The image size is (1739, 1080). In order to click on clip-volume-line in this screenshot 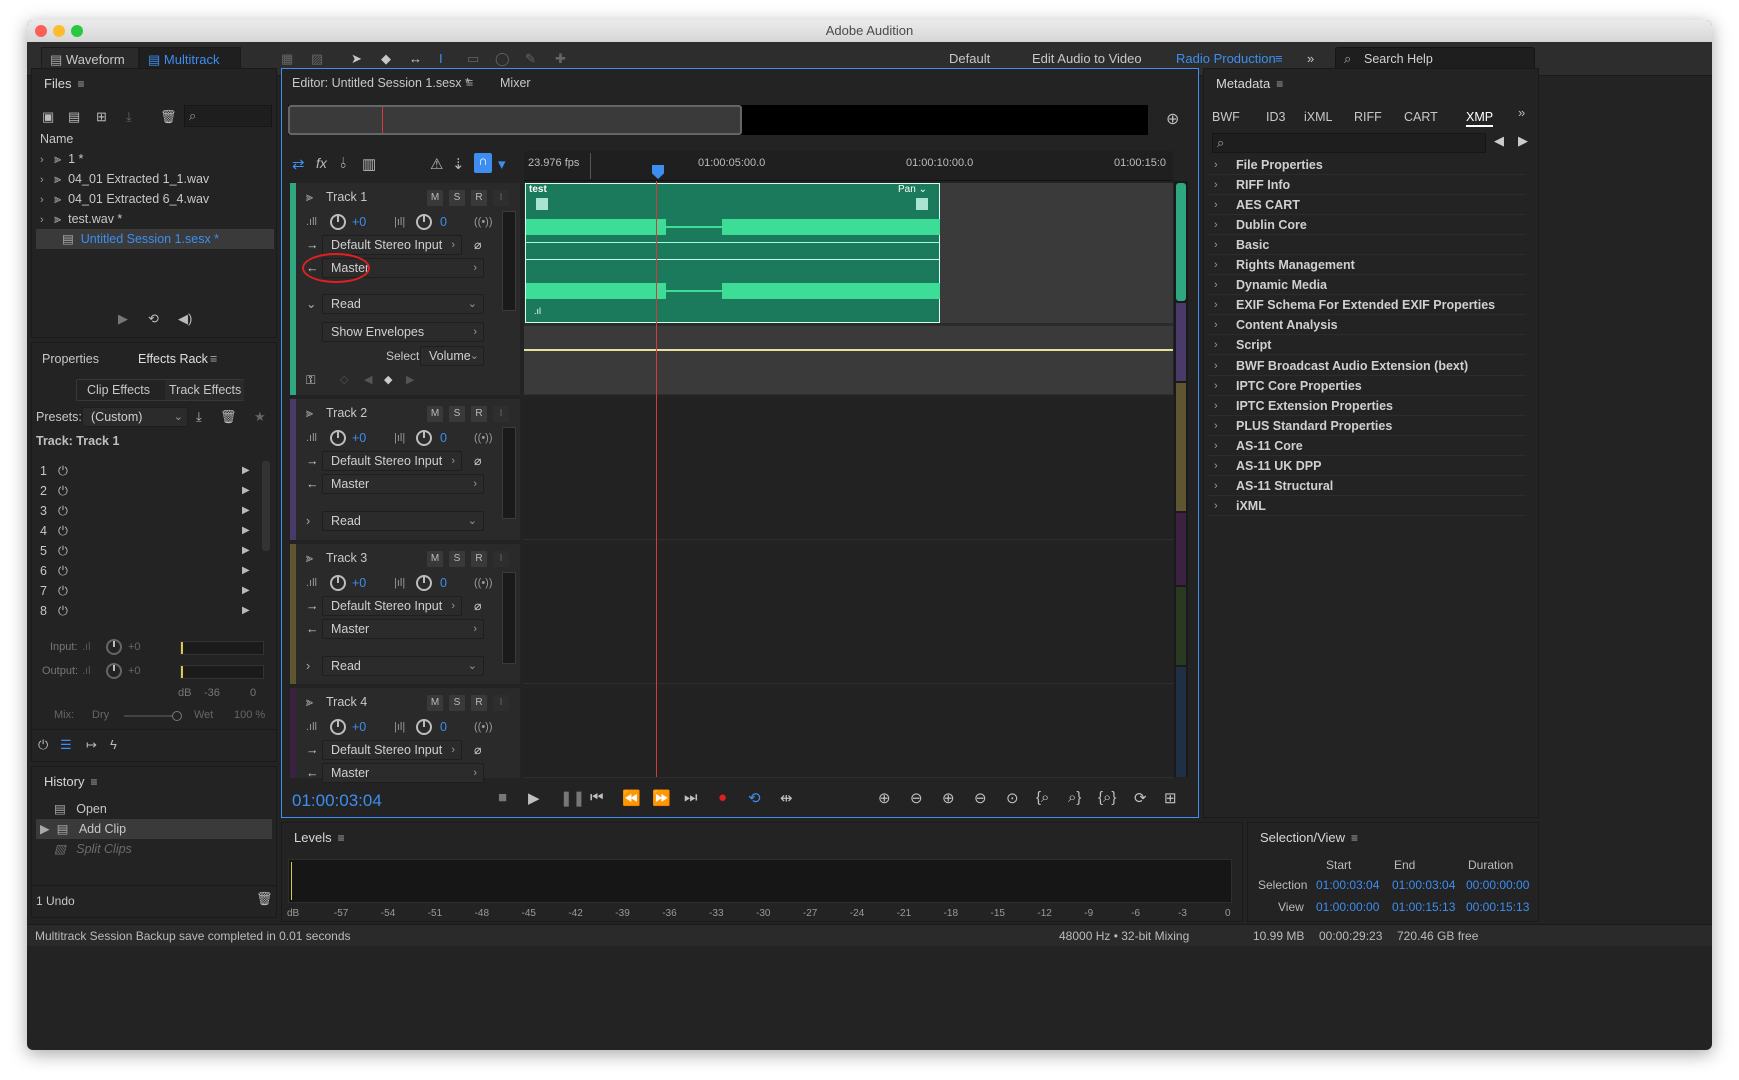, I will do `click(733, 242)`.